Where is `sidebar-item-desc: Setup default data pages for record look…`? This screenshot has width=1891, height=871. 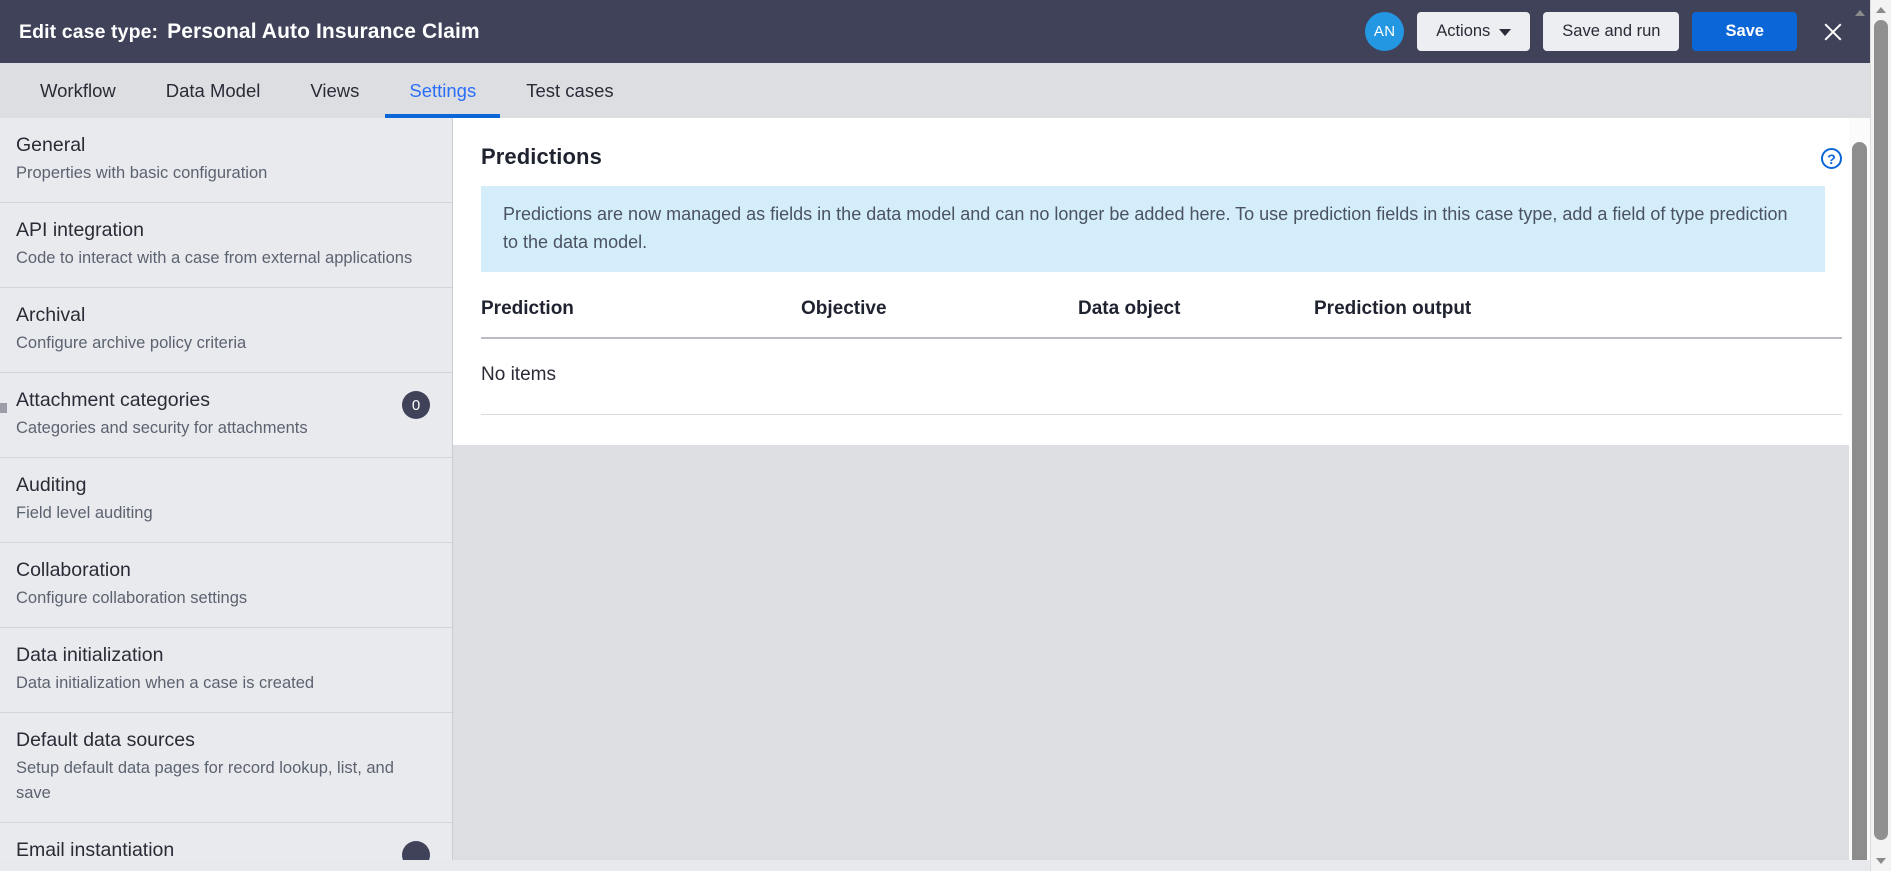
sidebar-item-desc: Setup default data pages for record look… is located at coordinates (205, 780).